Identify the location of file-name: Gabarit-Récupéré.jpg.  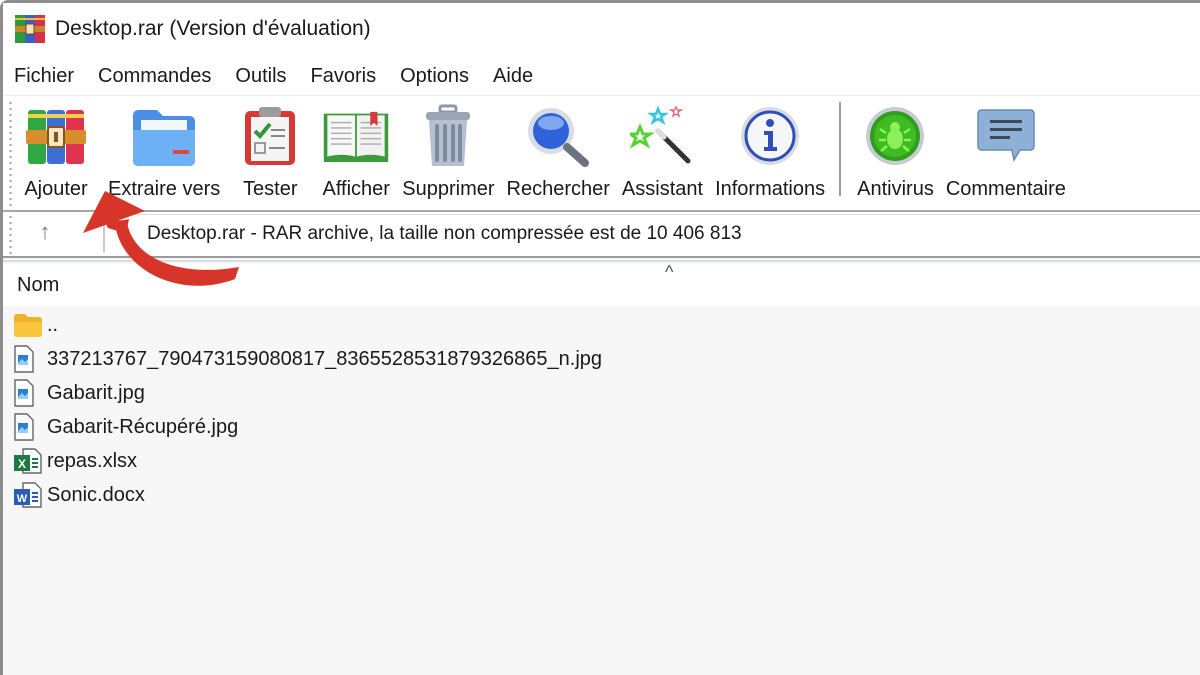
(143, 426).